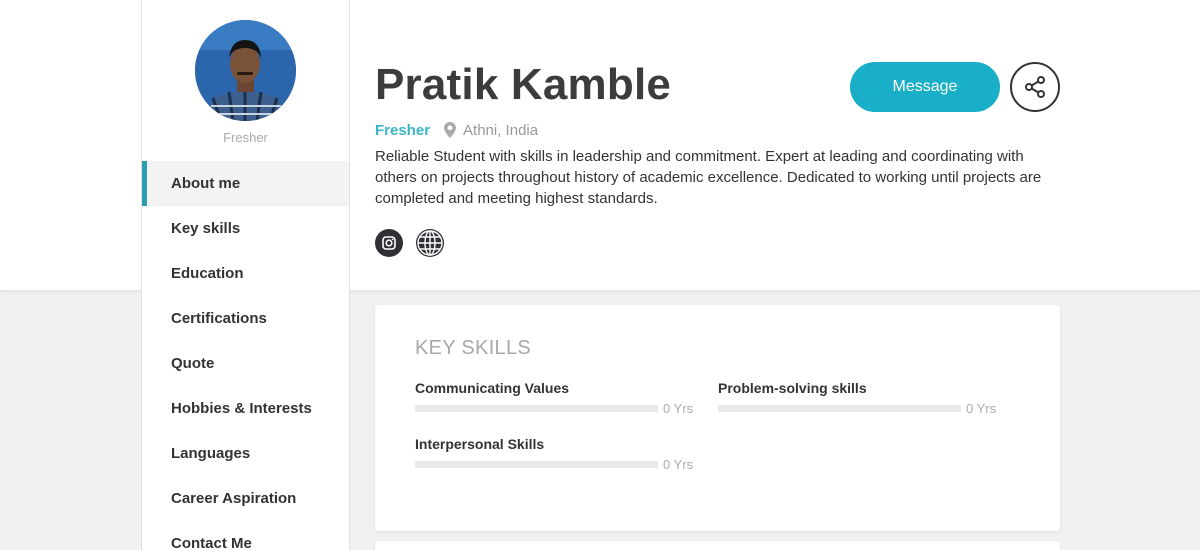 The width and height of the screenshot is (1200, 550). Describe the element at coordinates (473, 348) in the screenshot. I see `key-skills-title: KEY SKILLS` at that location.